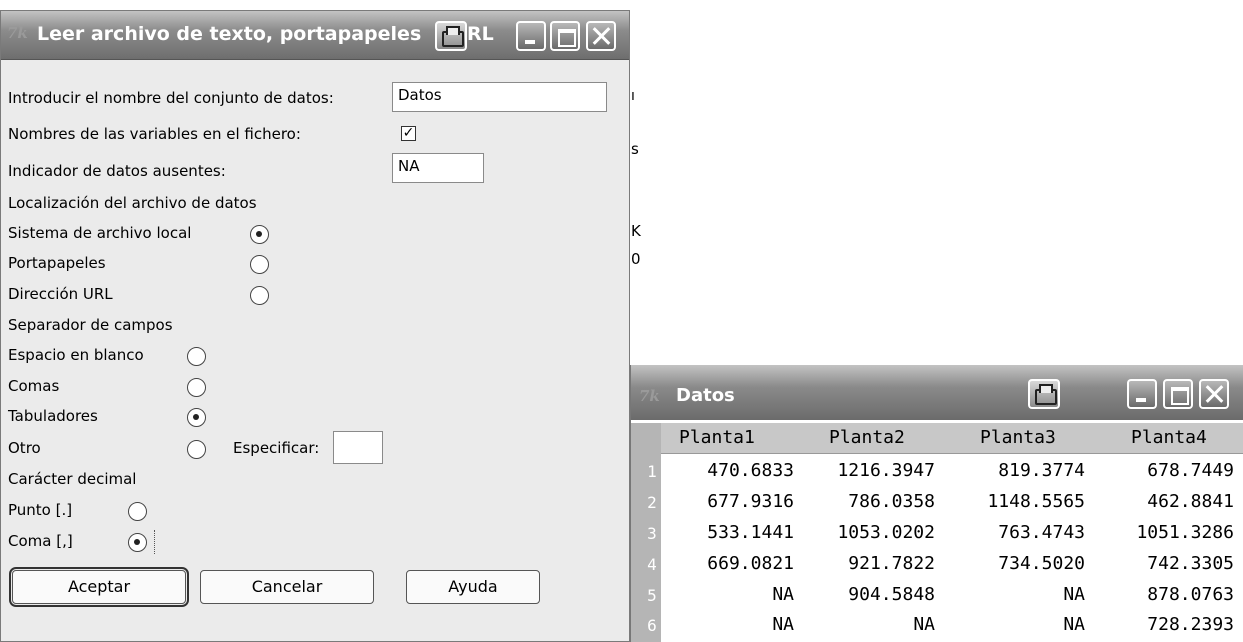  Describe the element at coordinates (652, 471) in the screenshot. I see `row-number: 1` at that location.